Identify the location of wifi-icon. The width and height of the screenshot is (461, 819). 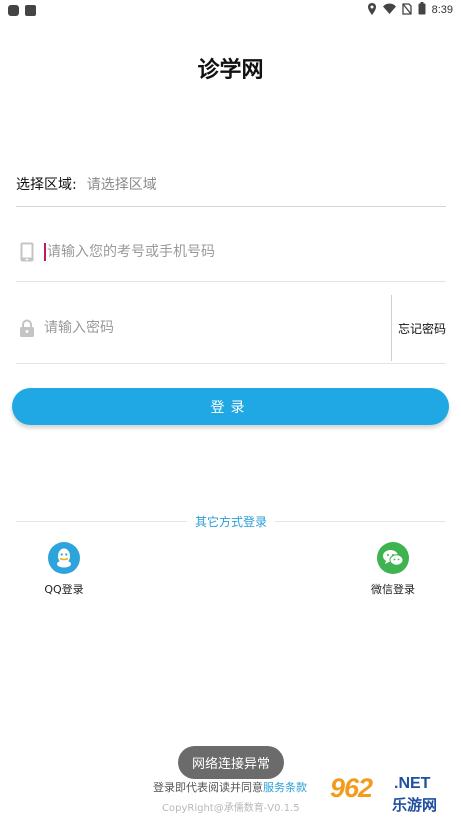
(389, 10).